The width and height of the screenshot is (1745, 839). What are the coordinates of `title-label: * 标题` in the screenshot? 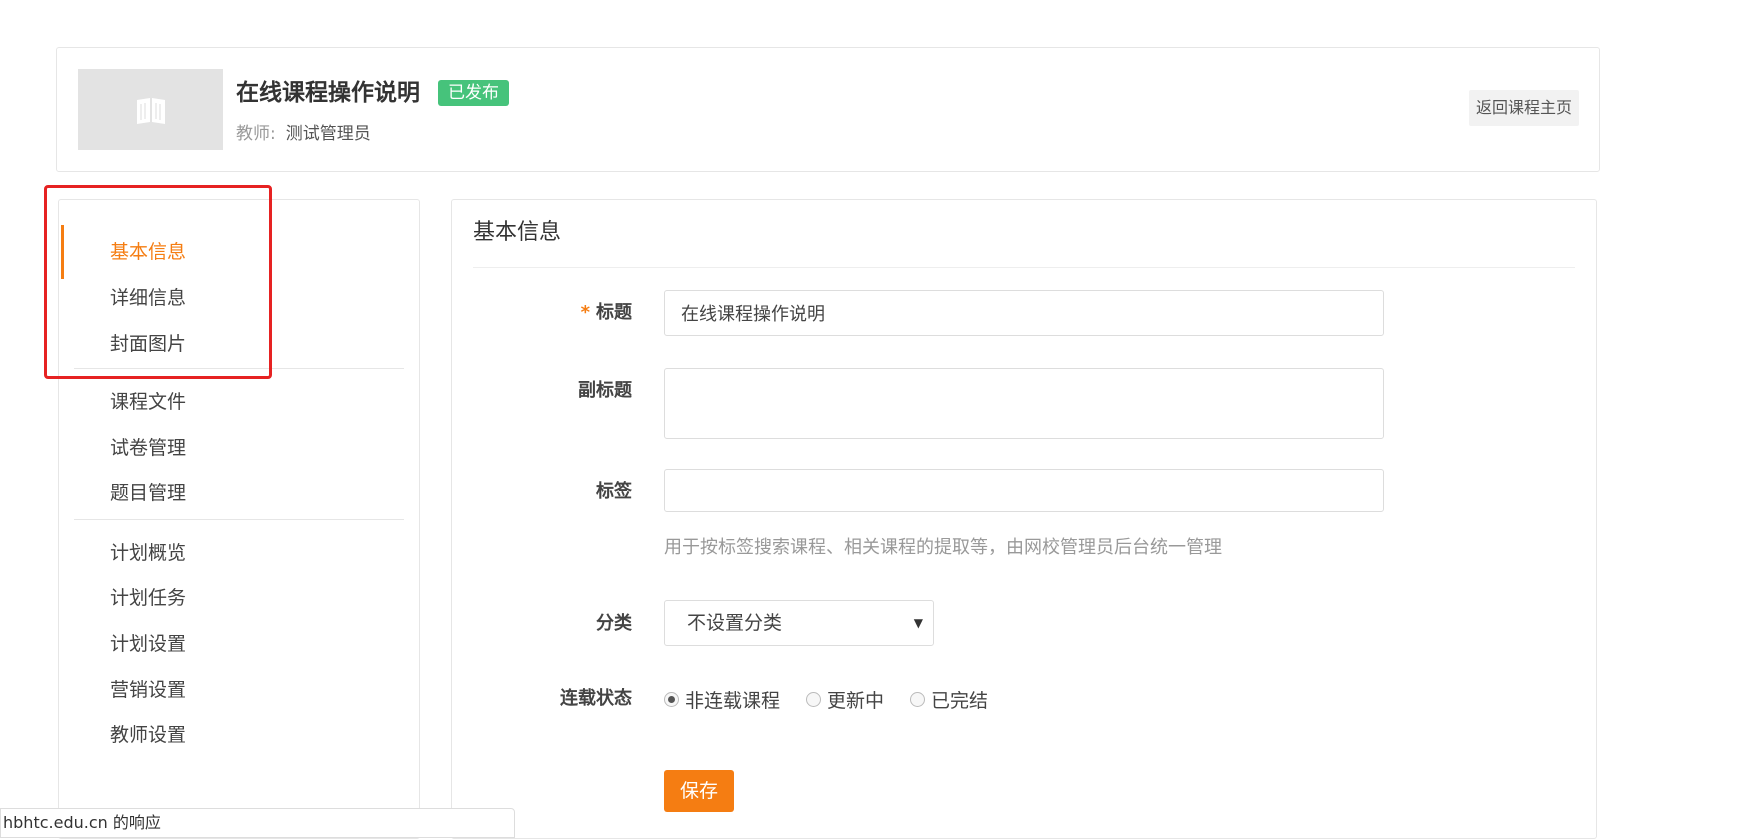 It's located at (542, 313).